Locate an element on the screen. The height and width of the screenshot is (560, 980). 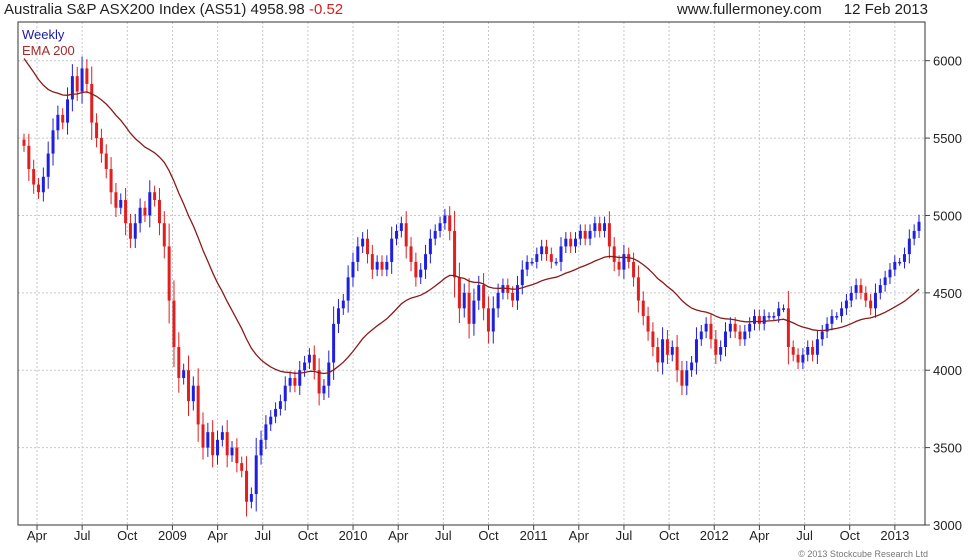
y-tick-label: 4500 is located at coordinates (947, 293).